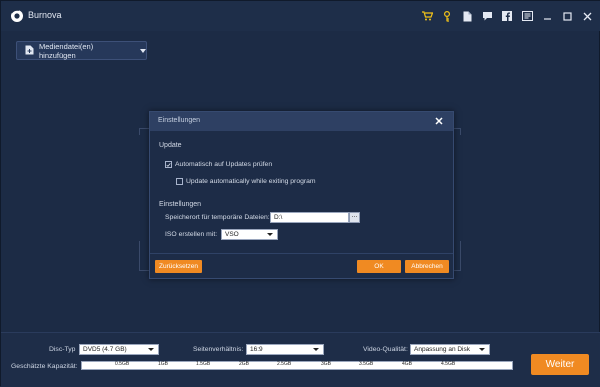  I want to click on reset-button: Zurücksetzen, so click(178, 266).